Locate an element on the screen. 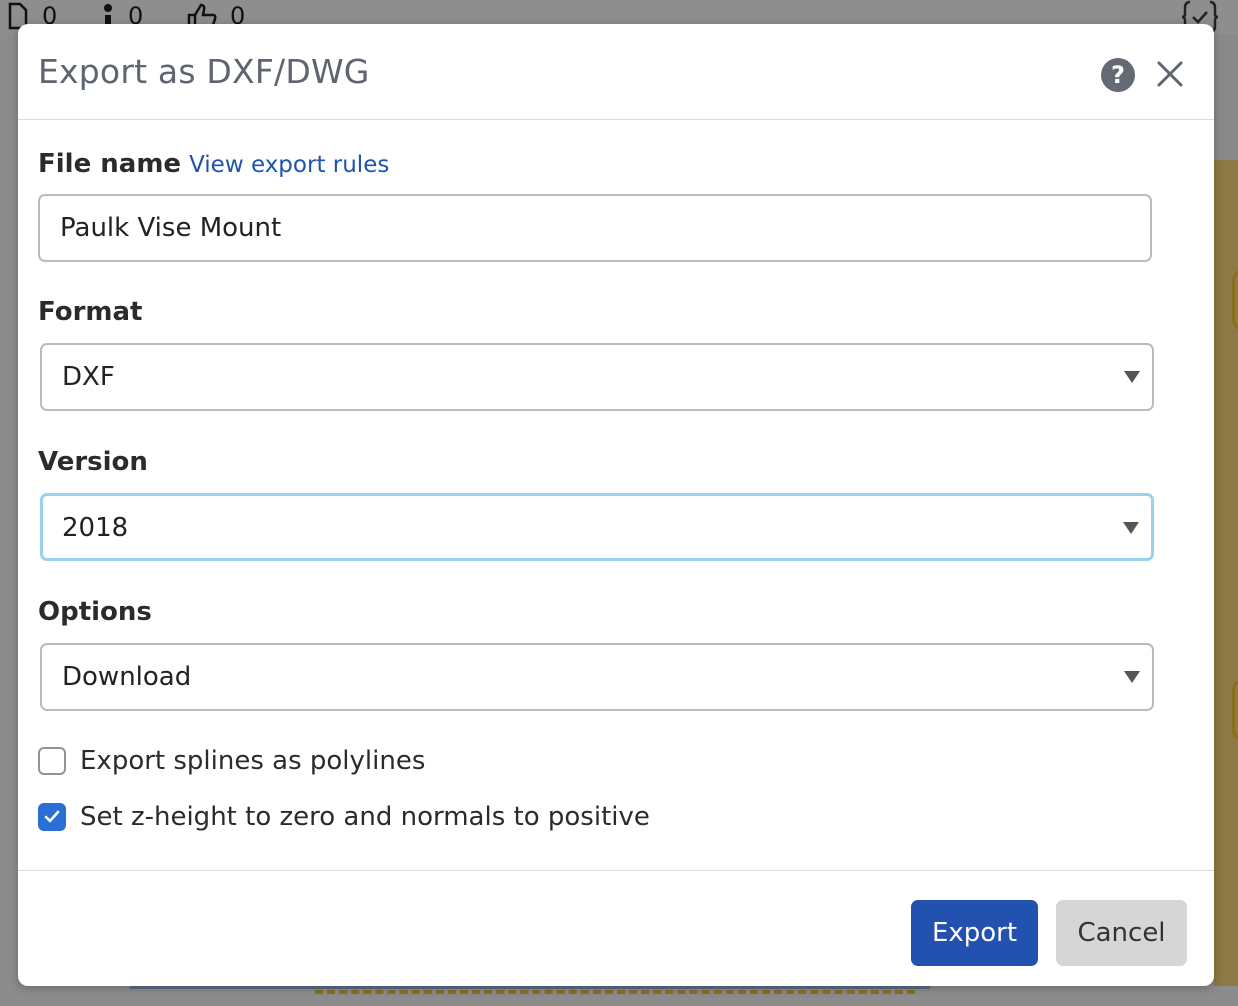 This screenshot has height=1006, width=1238. export-splines-checkbox is located at coordinates (52, 761).